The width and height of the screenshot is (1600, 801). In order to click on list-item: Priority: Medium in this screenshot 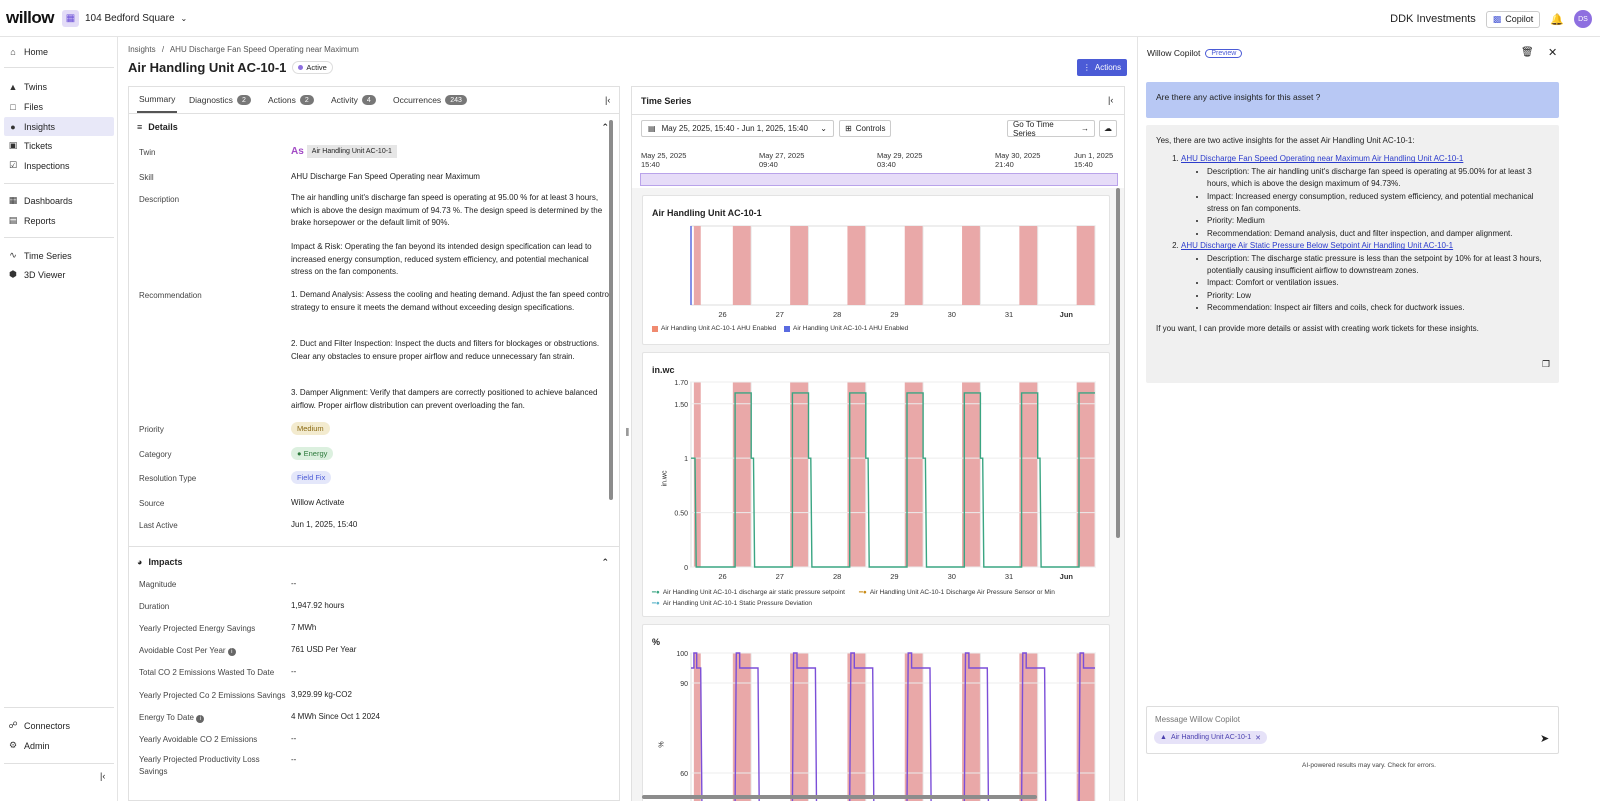, I will do `click(1378, 221)`.